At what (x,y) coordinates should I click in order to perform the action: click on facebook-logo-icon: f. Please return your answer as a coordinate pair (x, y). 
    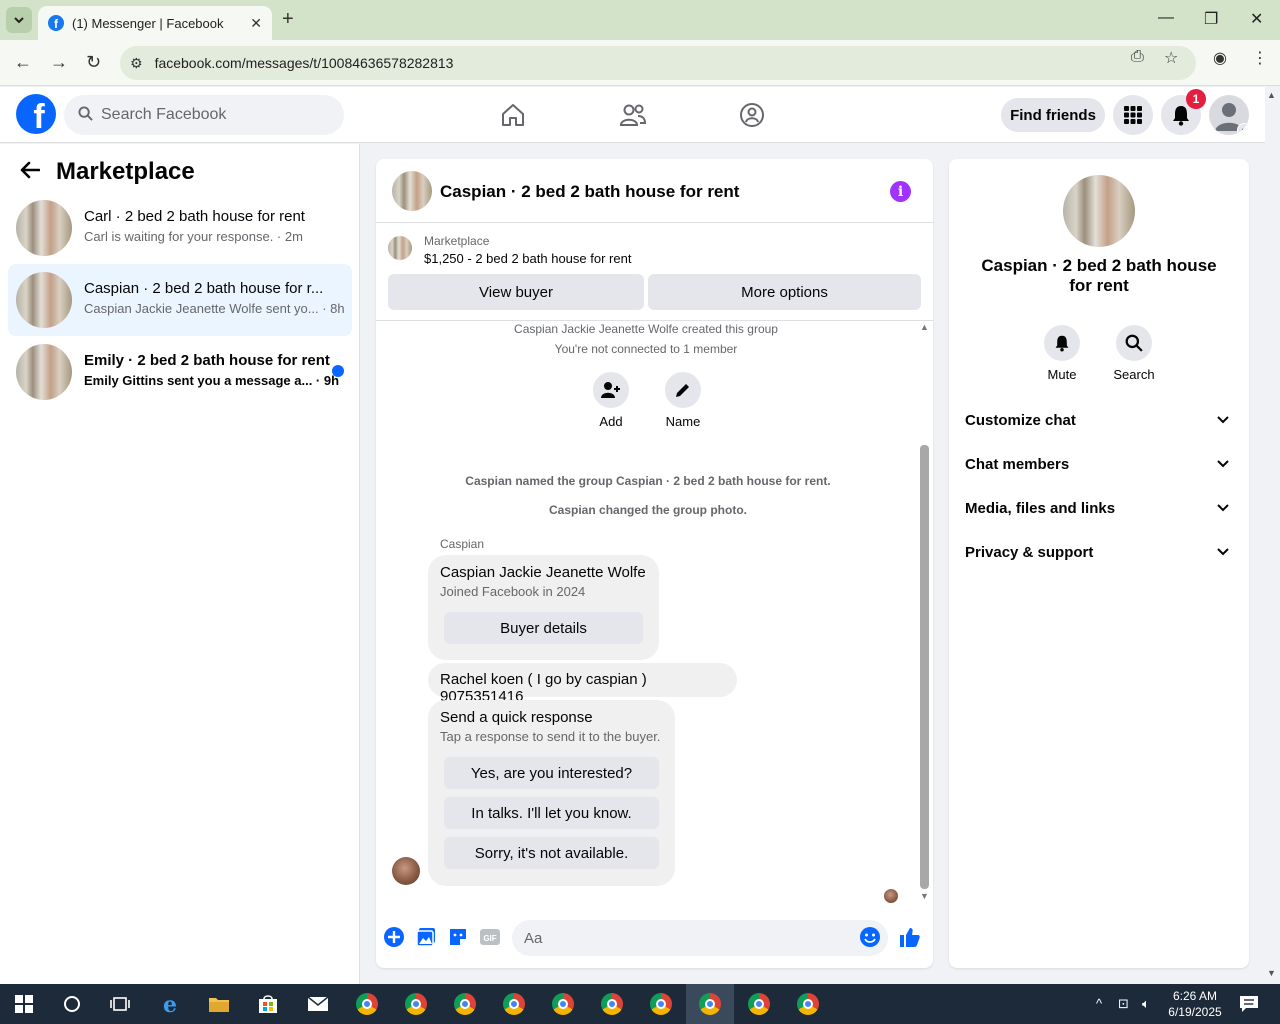
    Looking at the image, I should click on (36, 114).